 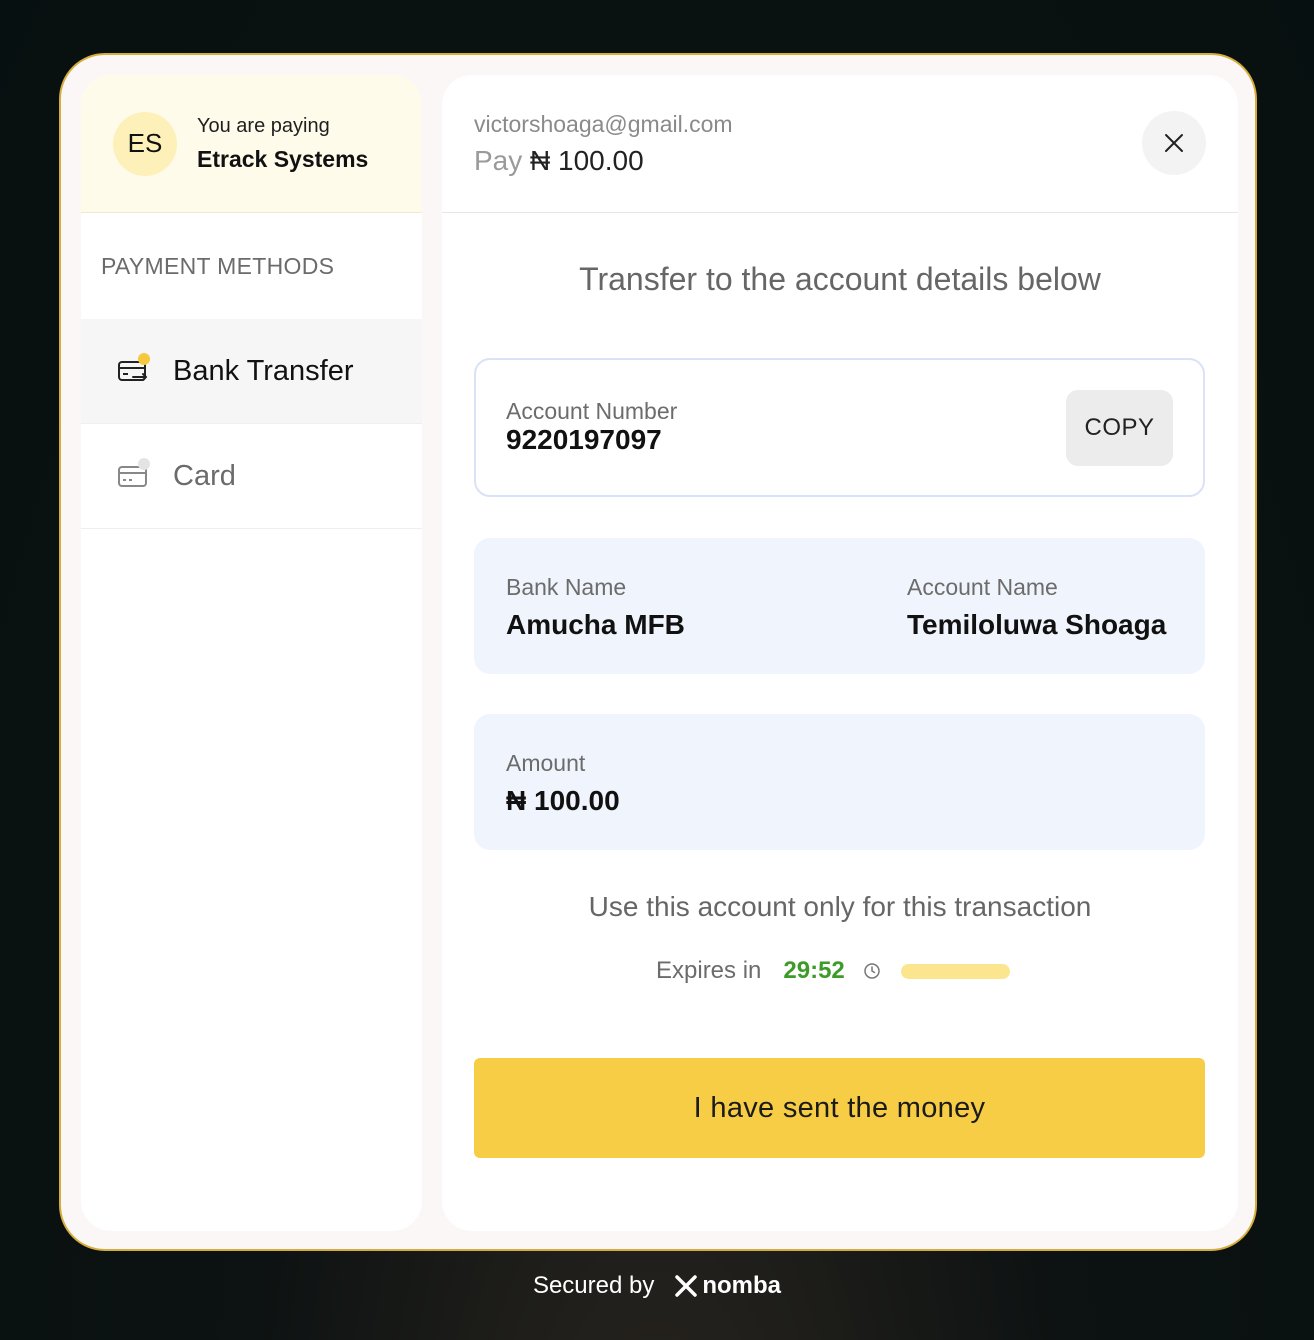 What do you see at coordinates (593, 1285) in the screenshot?
I see `secured-by-text: Secured by` at bounding box center [593, 1285].